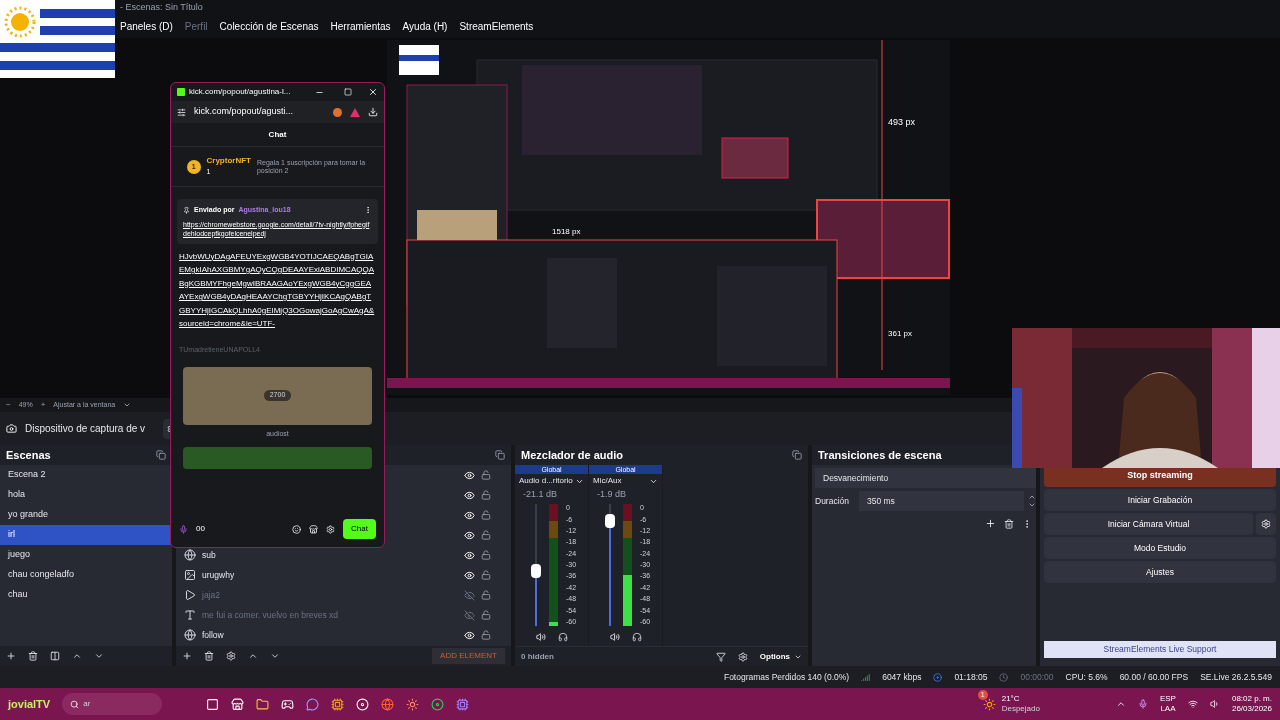 The height and width of the screenshot is (720, 1280). Describe the element at coordinates (612, 494) in the screenshot. I see `volume-reading: -1.9 dB` at that location.